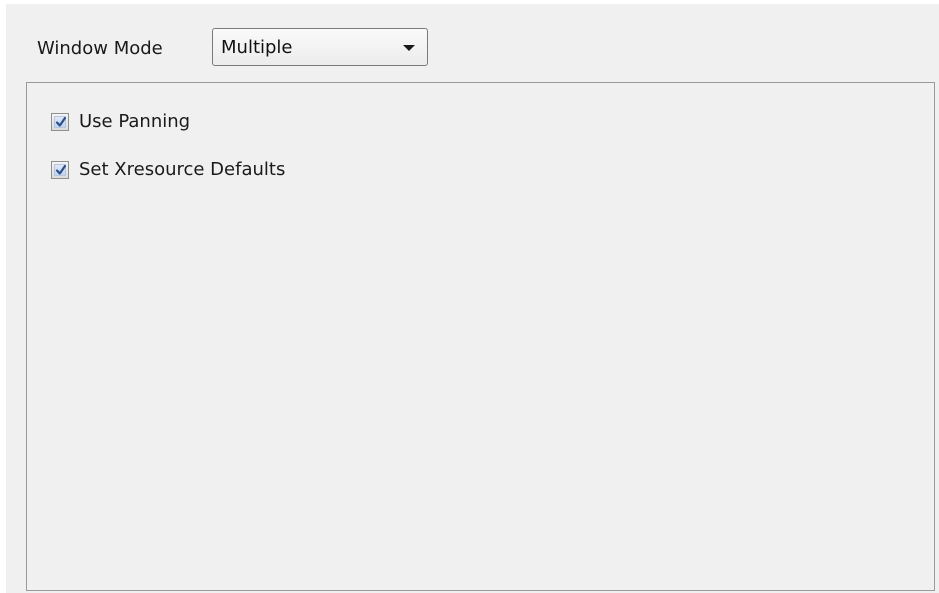 The image size is (939, 593). I want to click on set-xresource-defaults-label: Set Xresource Defaults, so click(182, 169).